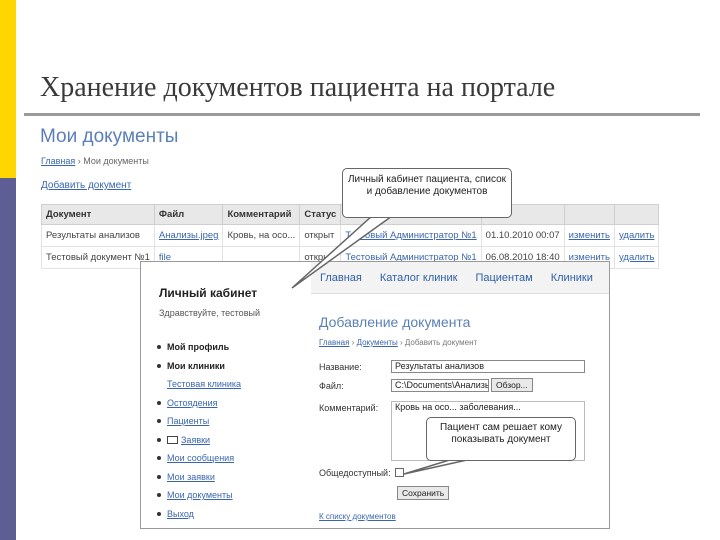 This screenshot has width=720, height=540. I want to click on top-nav: Главная Каталог клиник Пациентам Клиники, so click(460, 278).